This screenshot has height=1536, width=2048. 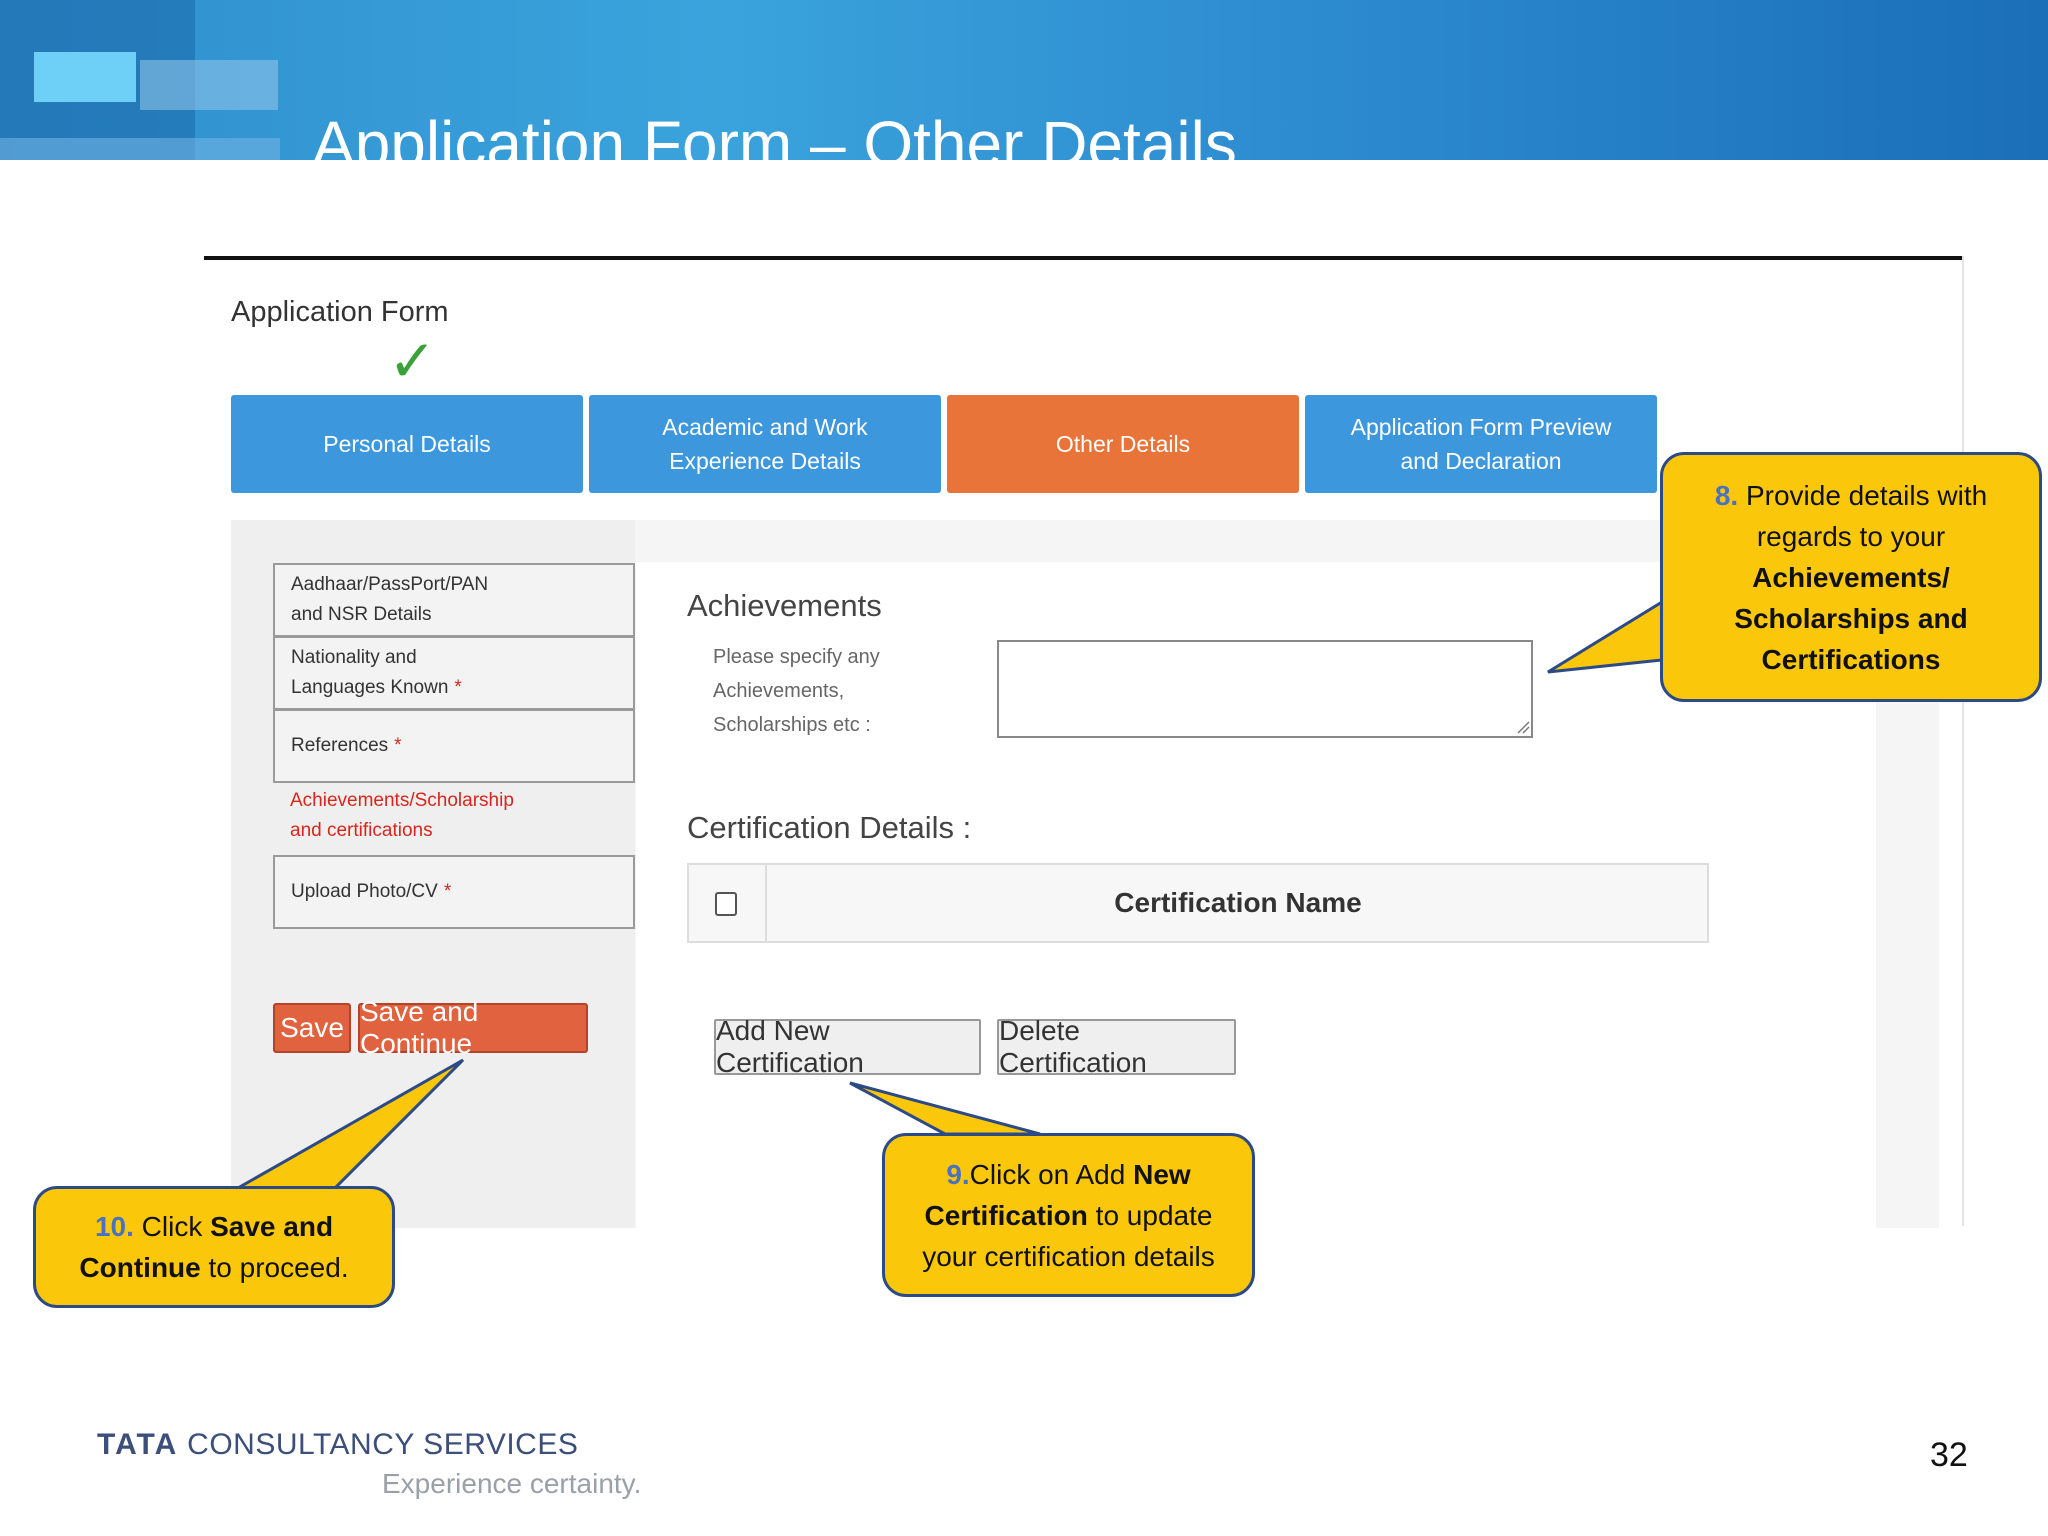 I want to click on tab-label: Academic and Work, so click(x=765, y=427).